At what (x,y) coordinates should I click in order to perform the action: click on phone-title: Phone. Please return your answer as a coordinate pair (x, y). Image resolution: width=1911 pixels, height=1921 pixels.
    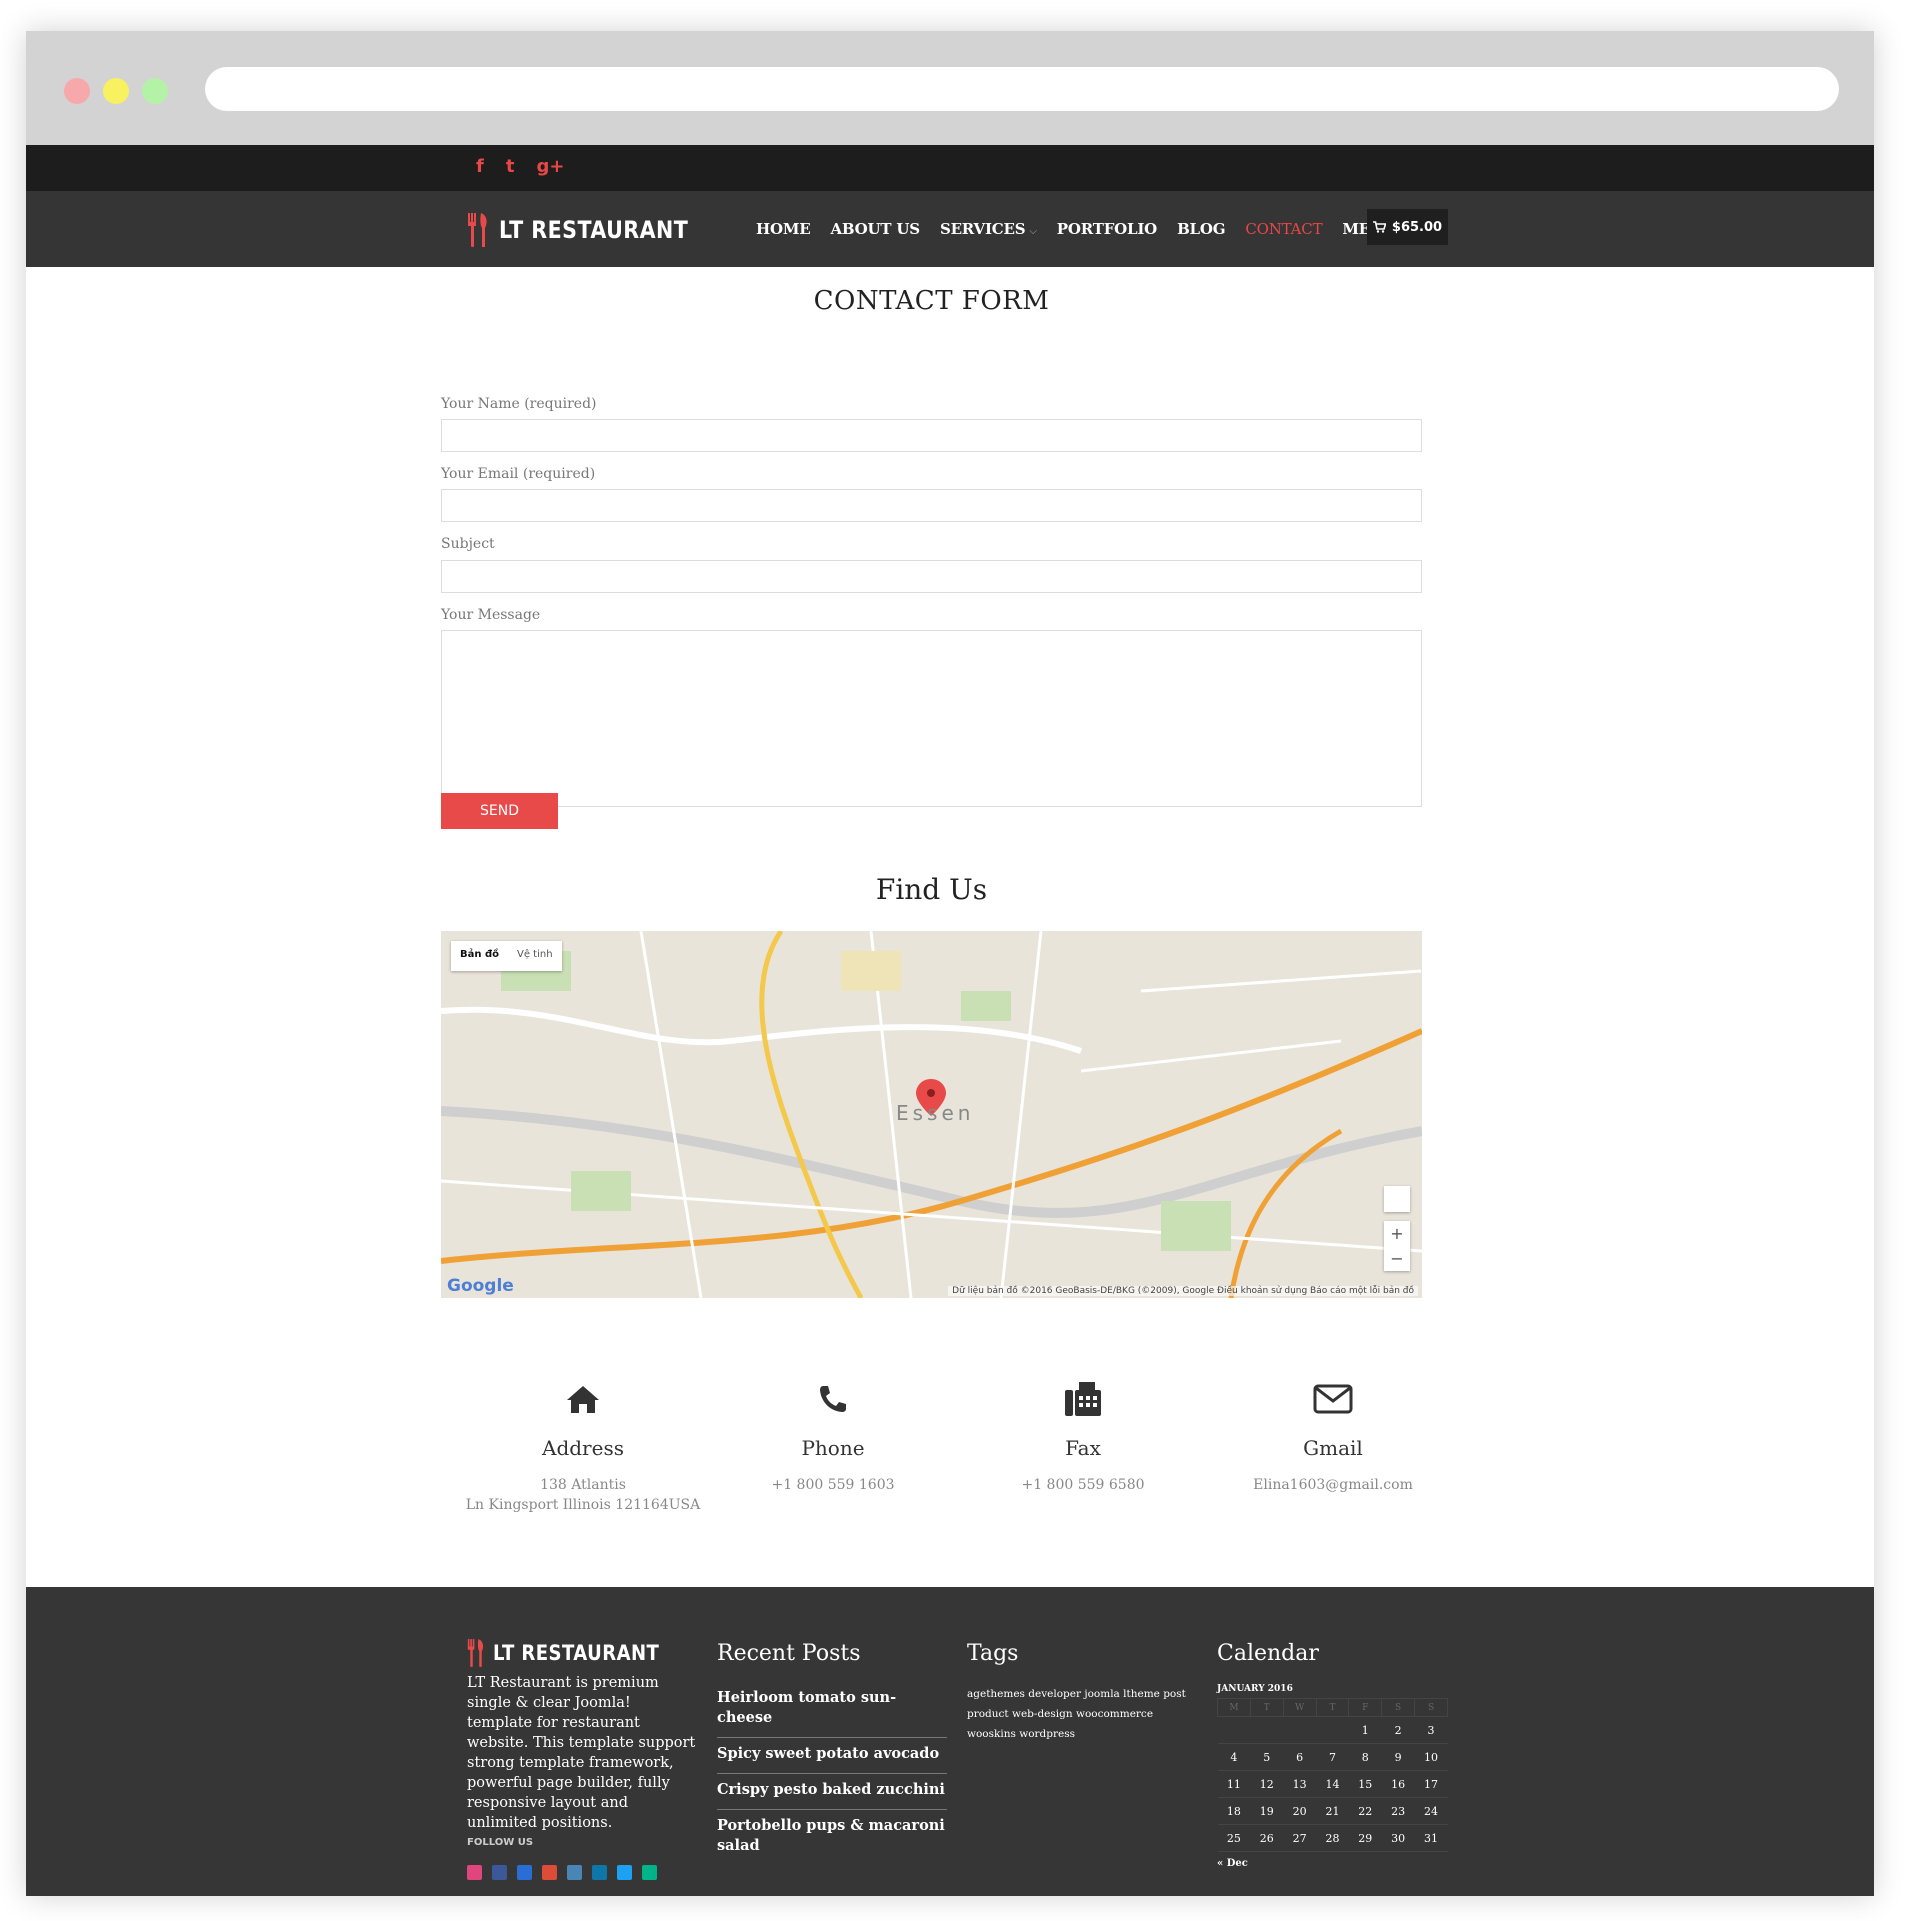
    Looking at the image, I should click on (833, 1448).